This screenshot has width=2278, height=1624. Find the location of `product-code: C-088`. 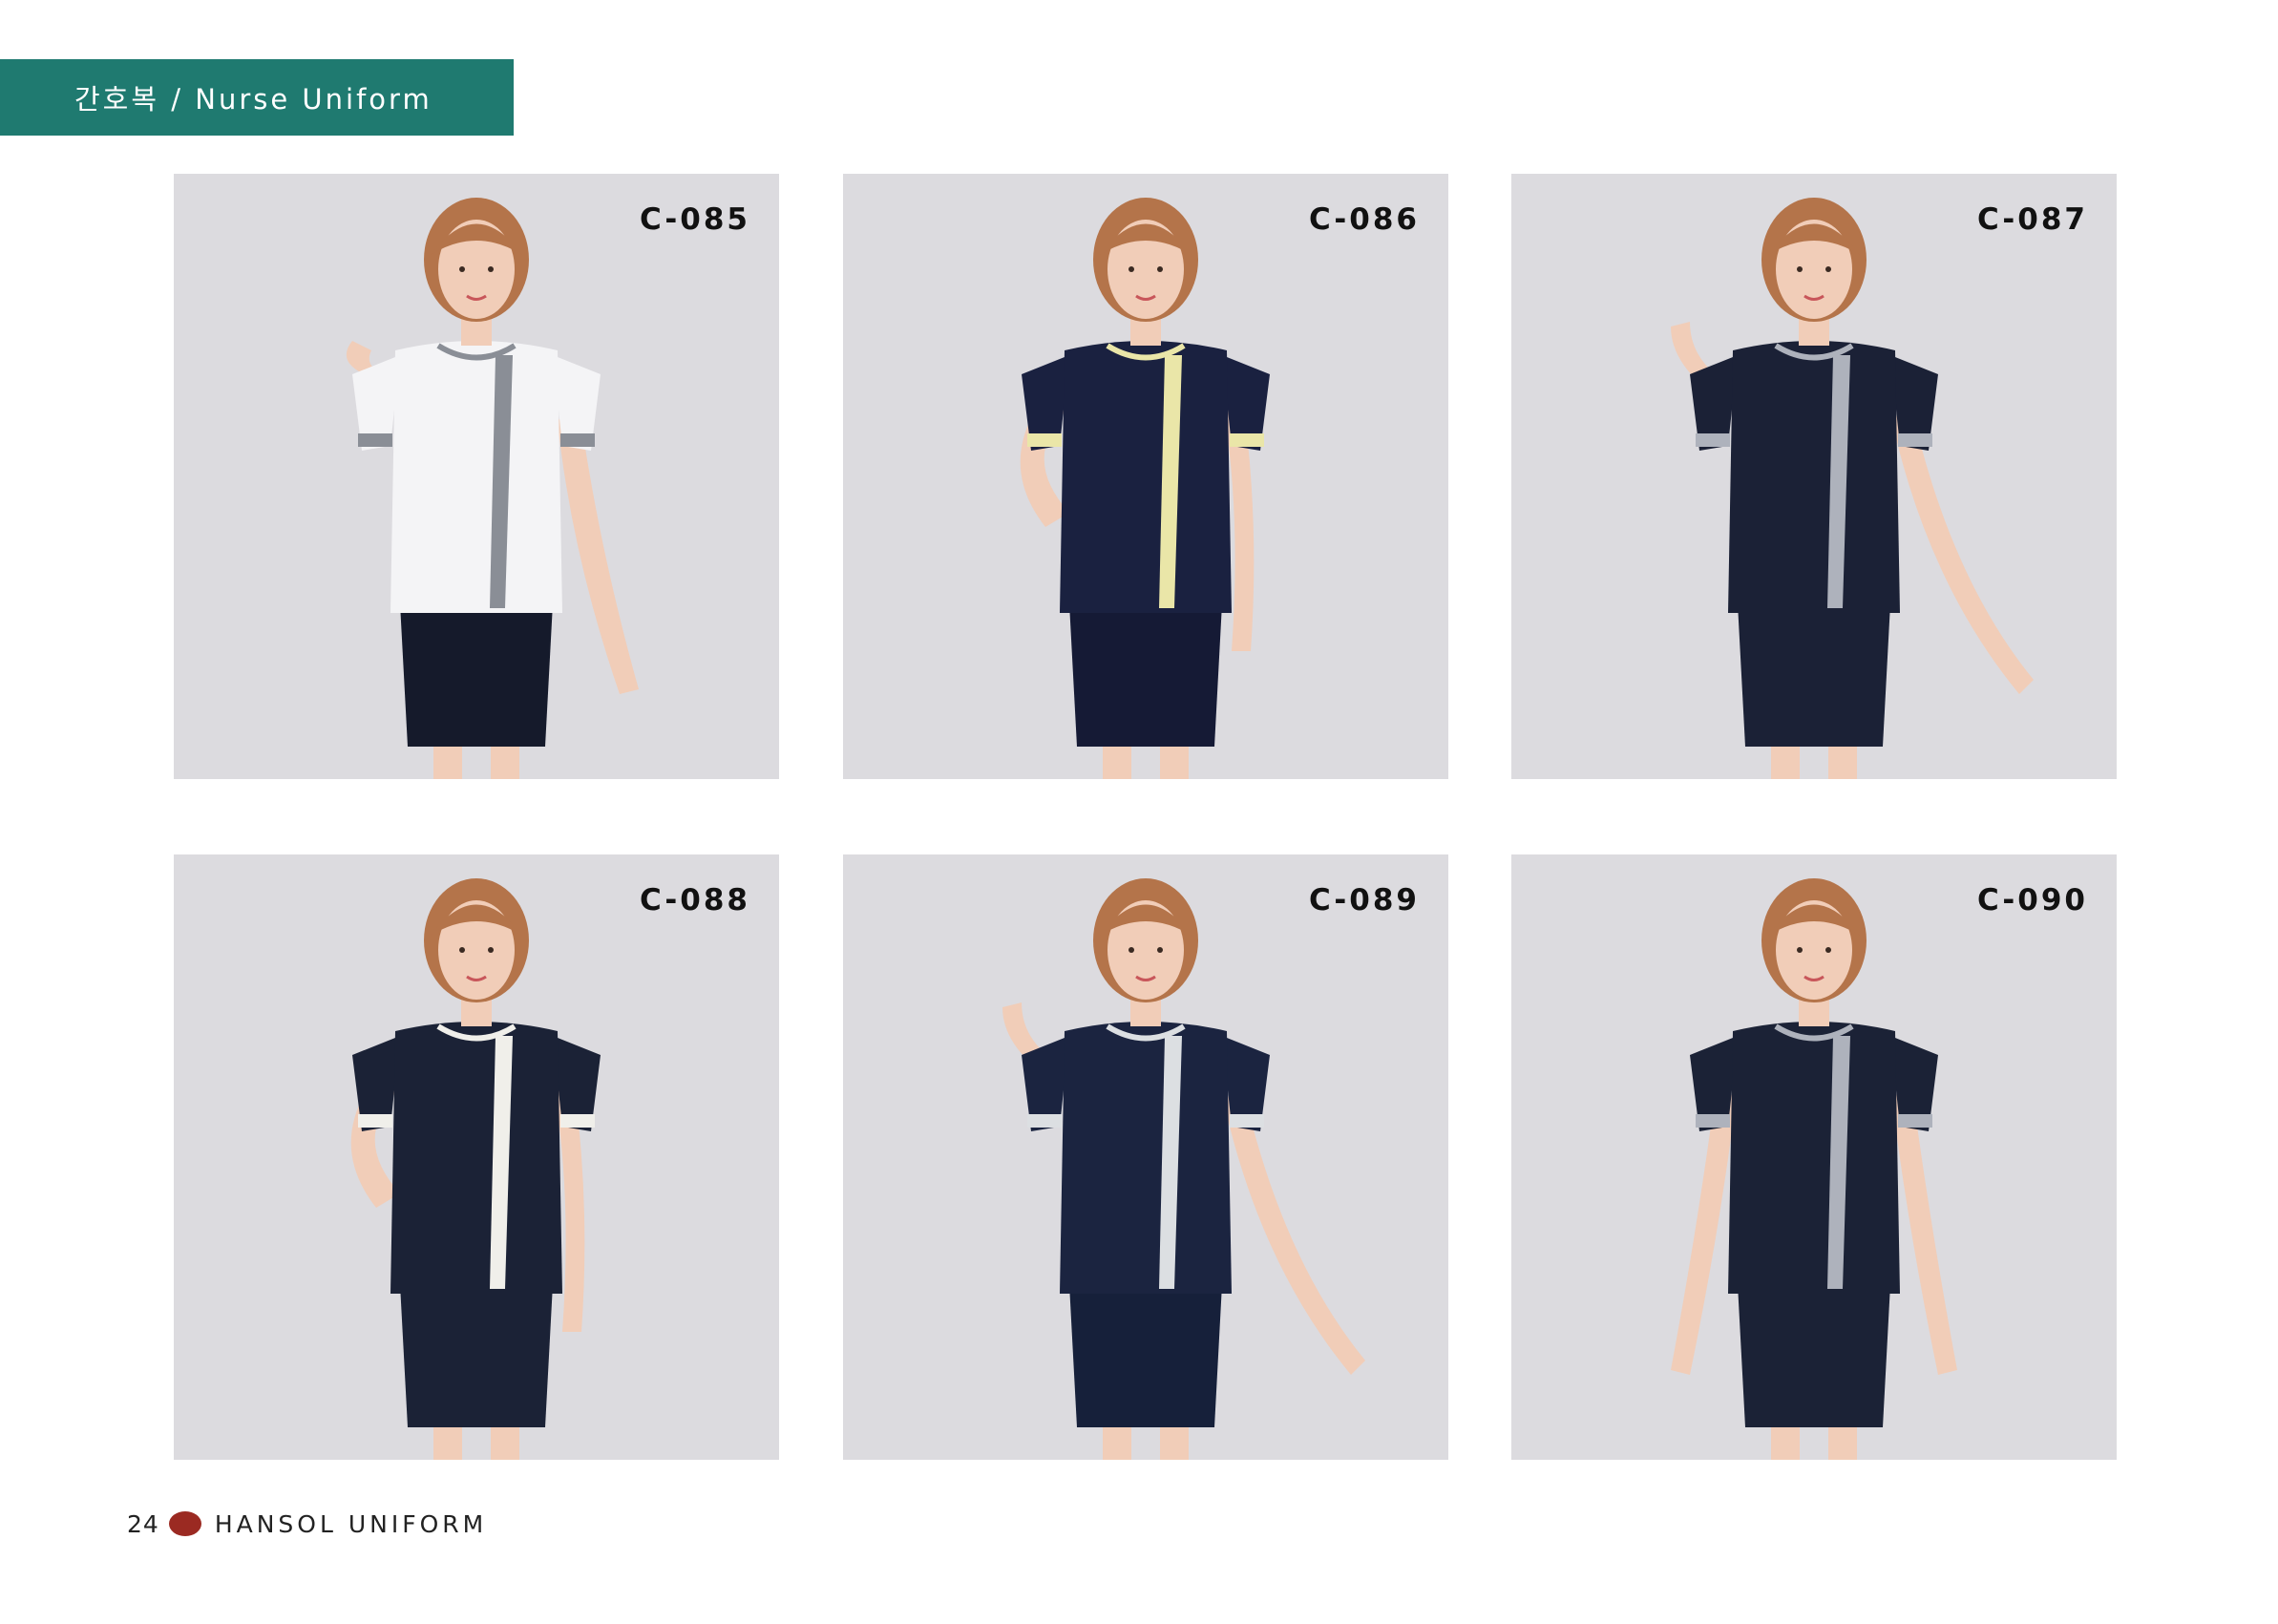

product-code: C-088 is located at coordinates (694, 900).